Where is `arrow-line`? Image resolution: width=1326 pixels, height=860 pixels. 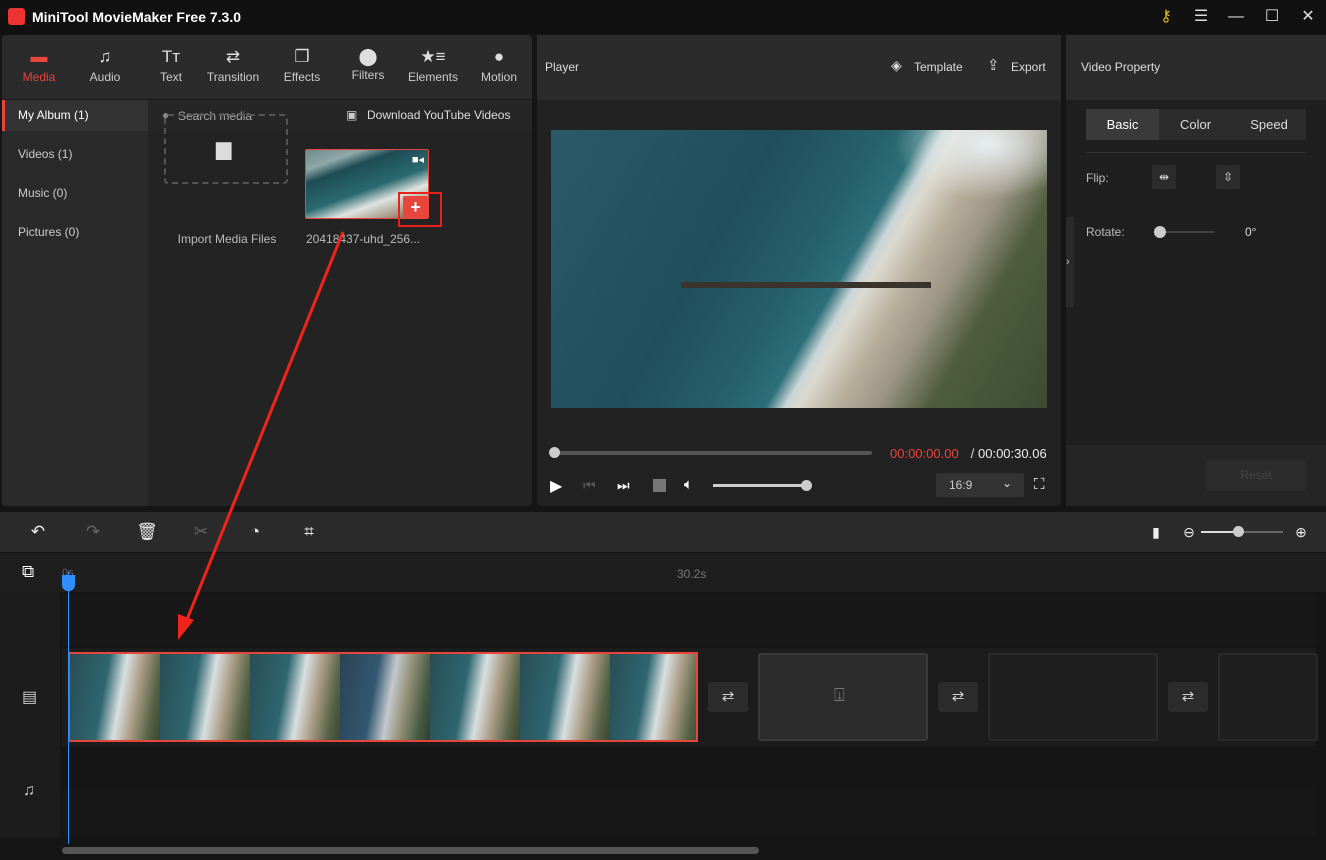 arrow-line is located at coordinates (264, 427).